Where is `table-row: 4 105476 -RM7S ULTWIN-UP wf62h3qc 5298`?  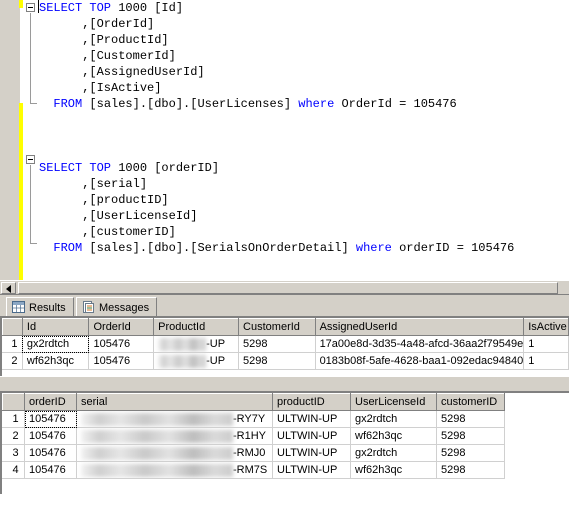
table-row: 4 105476 -RM7S ULTWIN-UP wf62h3qc 5298 is located at coordinates (253, 470).